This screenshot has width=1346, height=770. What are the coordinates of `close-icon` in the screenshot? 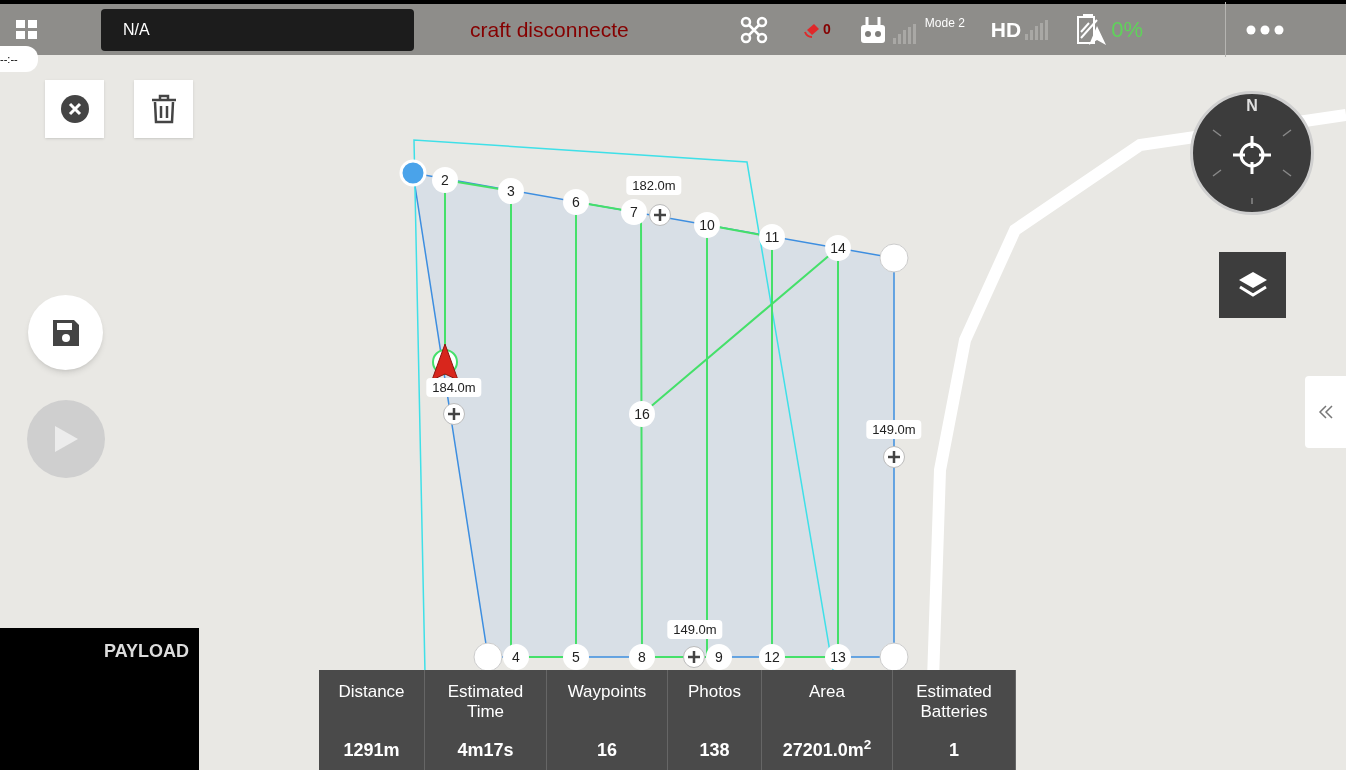 It's located at (74, 109).